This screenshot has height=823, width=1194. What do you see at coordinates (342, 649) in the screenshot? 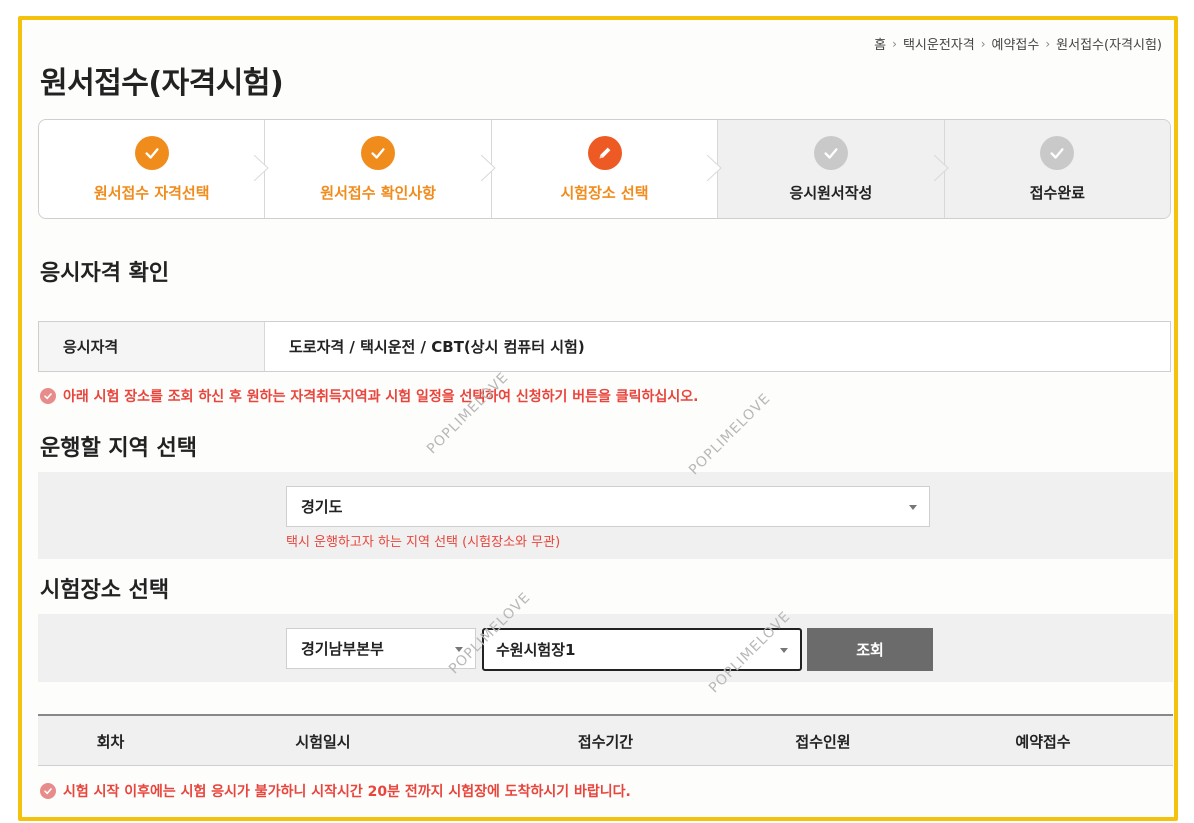
I see `hq-selected-value: 경기남부본부` at bounding box center [342, 649].